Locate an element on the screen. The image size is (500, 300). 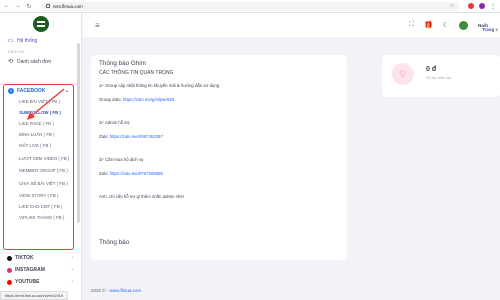
chevron-down-icon: ⌄ is located at coordinates (66, 90).